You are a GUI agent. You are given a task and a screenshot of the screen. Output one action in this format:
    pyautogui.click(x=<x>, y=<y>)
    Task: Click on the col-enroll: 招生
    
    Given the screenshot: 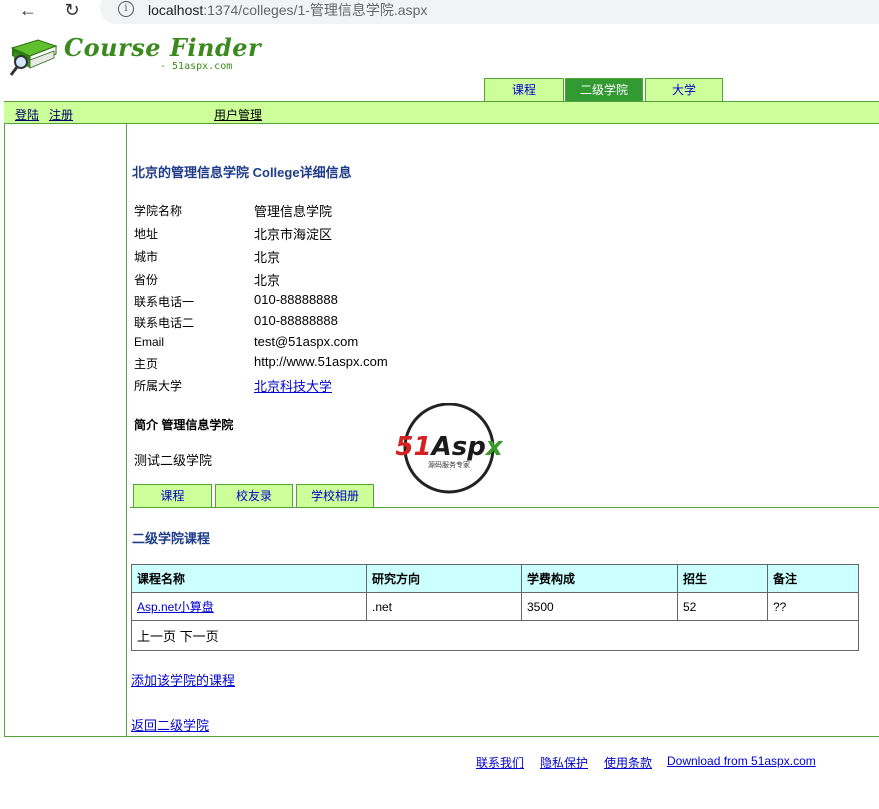 What is the action you would take?
    pyautogui.click(x=722, y=578)
    